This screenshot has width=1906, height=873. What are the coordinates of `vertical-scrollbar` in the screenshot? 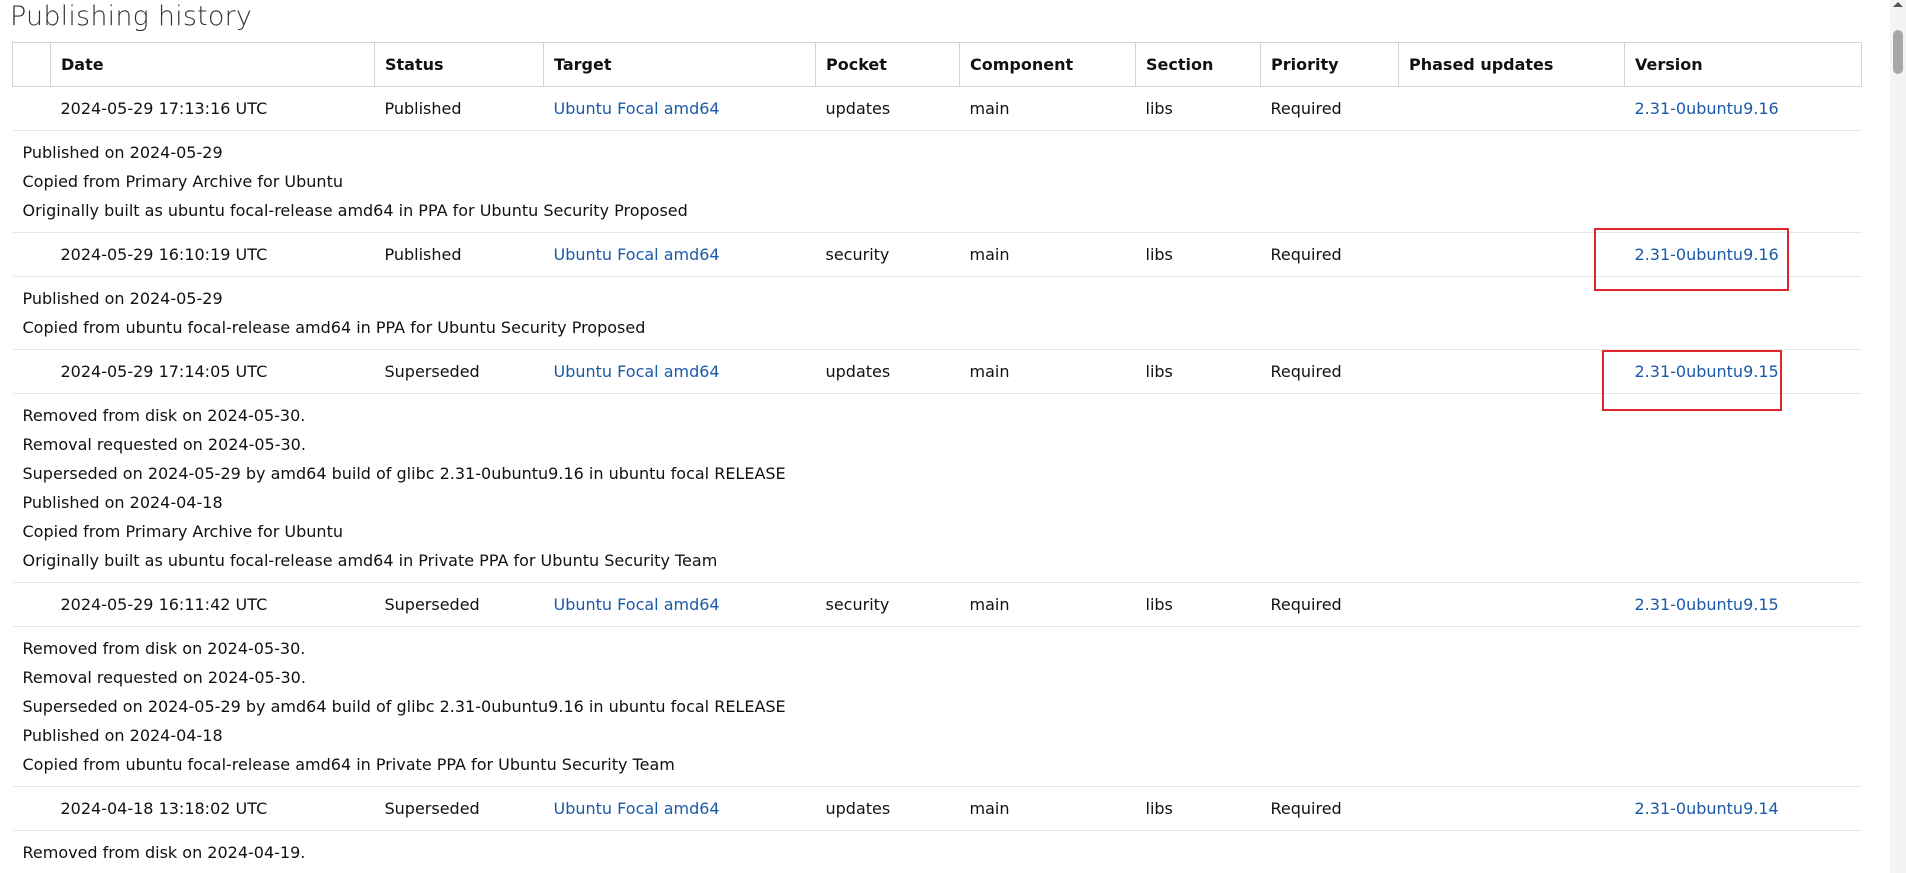 It's located at (1898, 436).